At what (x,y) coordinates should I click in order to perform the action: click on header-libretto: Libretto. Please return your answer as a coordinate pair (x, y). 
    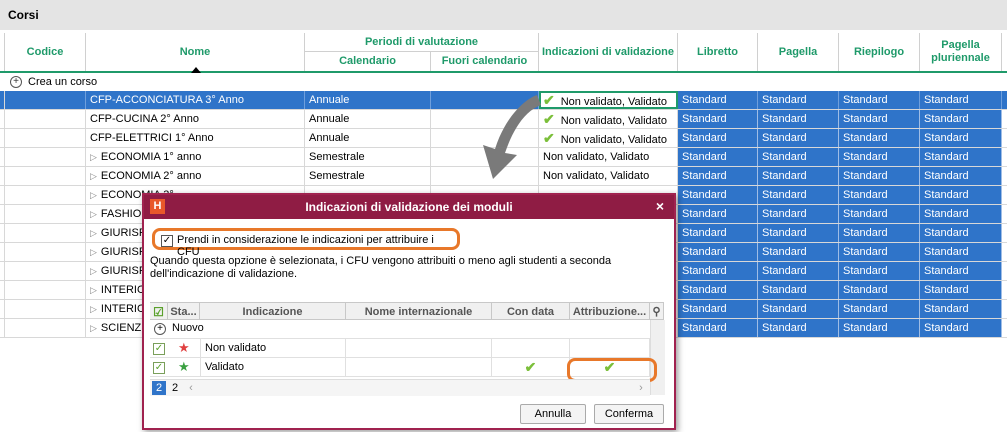
    Looking at the image, I should click on (718, 52).